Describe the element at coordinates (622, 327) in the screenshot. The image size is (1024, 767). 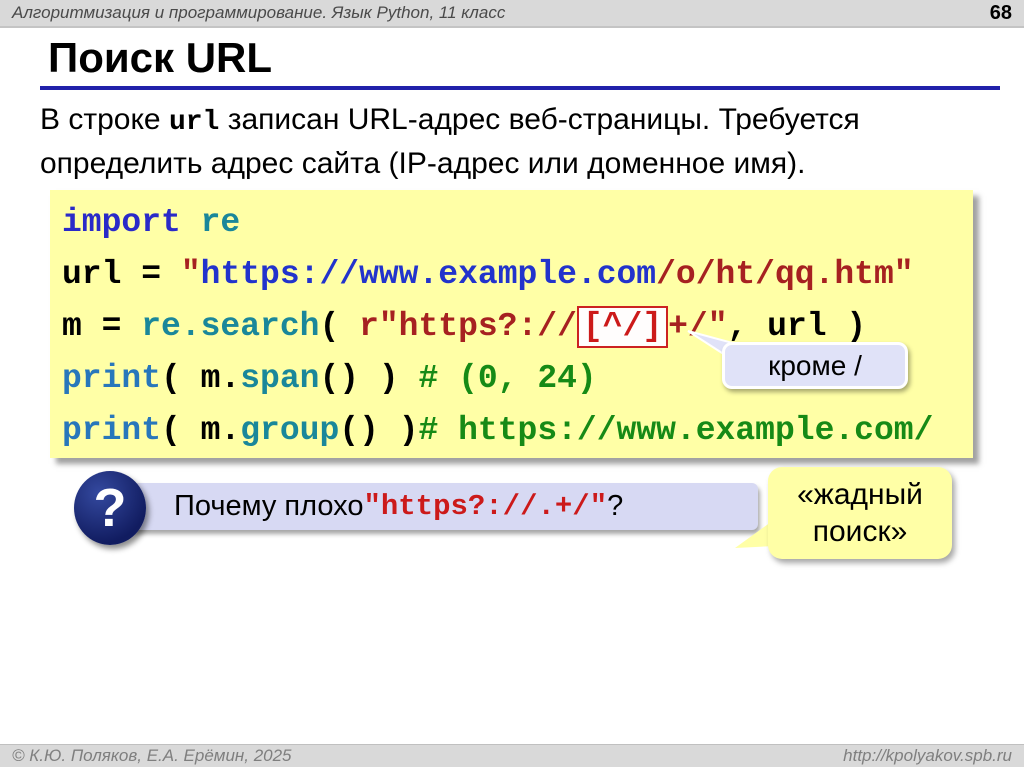
I see `regex-highlight-box: [^/]` at that location.